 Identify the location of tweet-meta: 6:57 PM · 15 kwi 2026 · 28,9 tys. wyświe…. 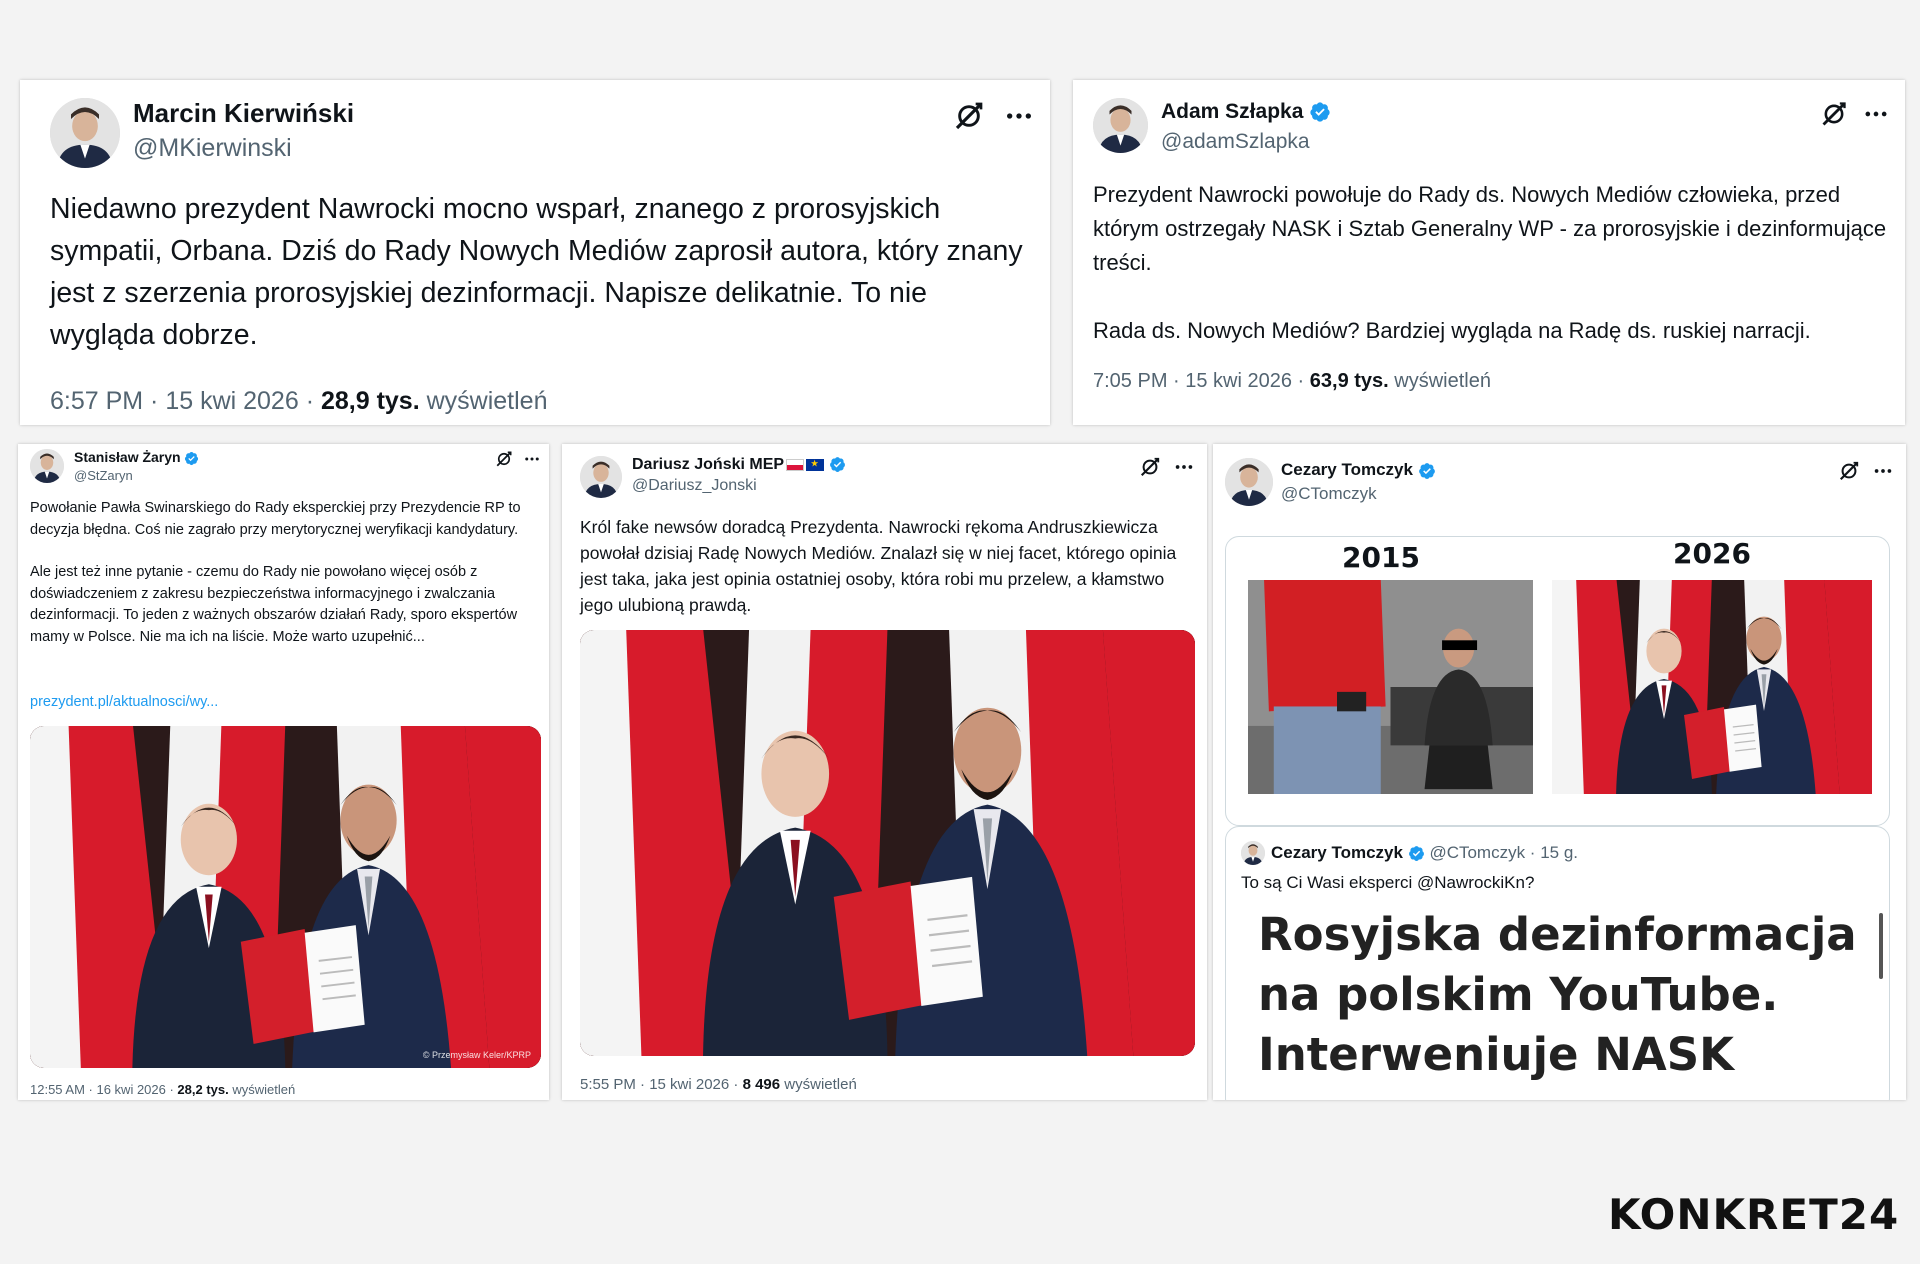
(298, 401).